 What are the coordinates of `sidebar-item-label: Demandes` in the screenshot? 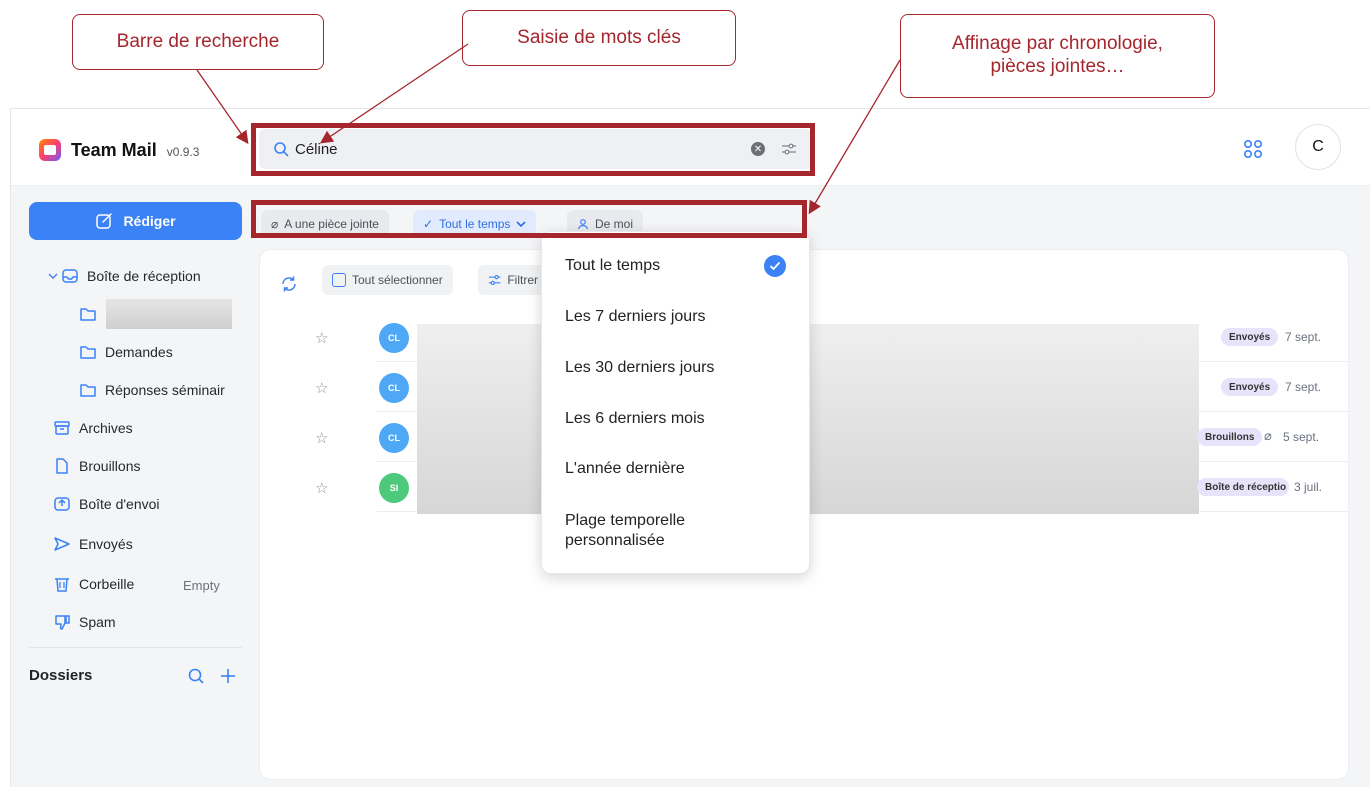 It's located at (139, 352).